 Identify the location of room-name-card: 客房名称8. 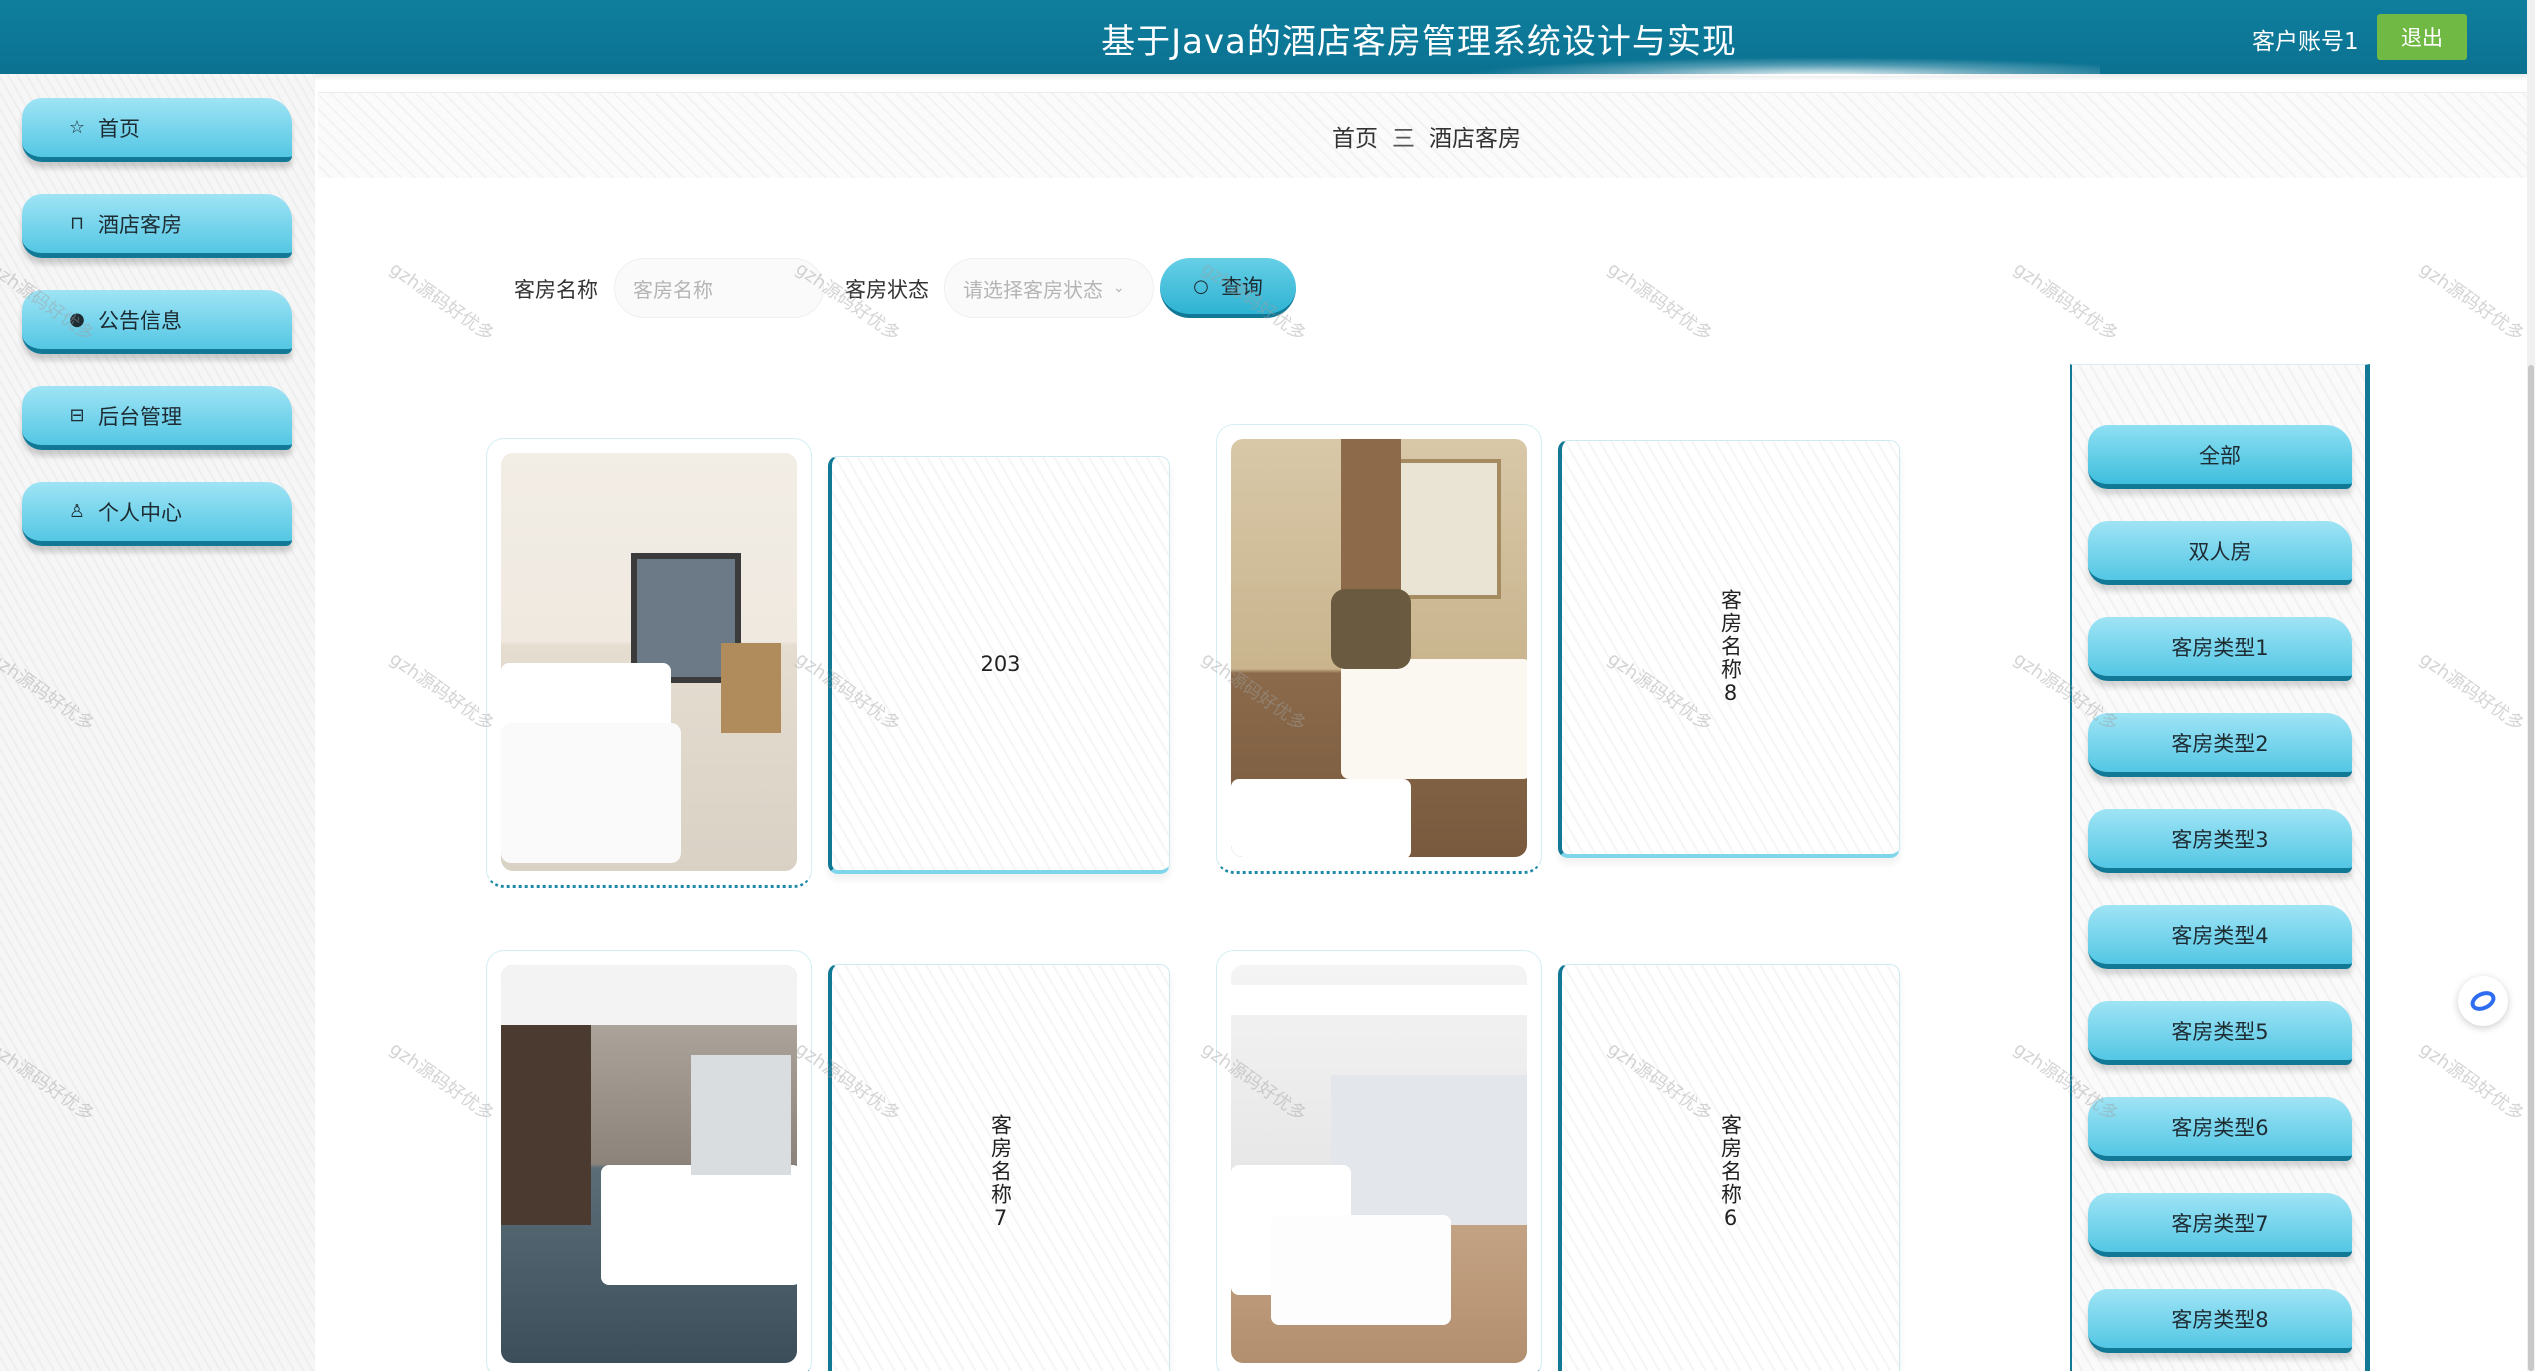
(1729, 649).